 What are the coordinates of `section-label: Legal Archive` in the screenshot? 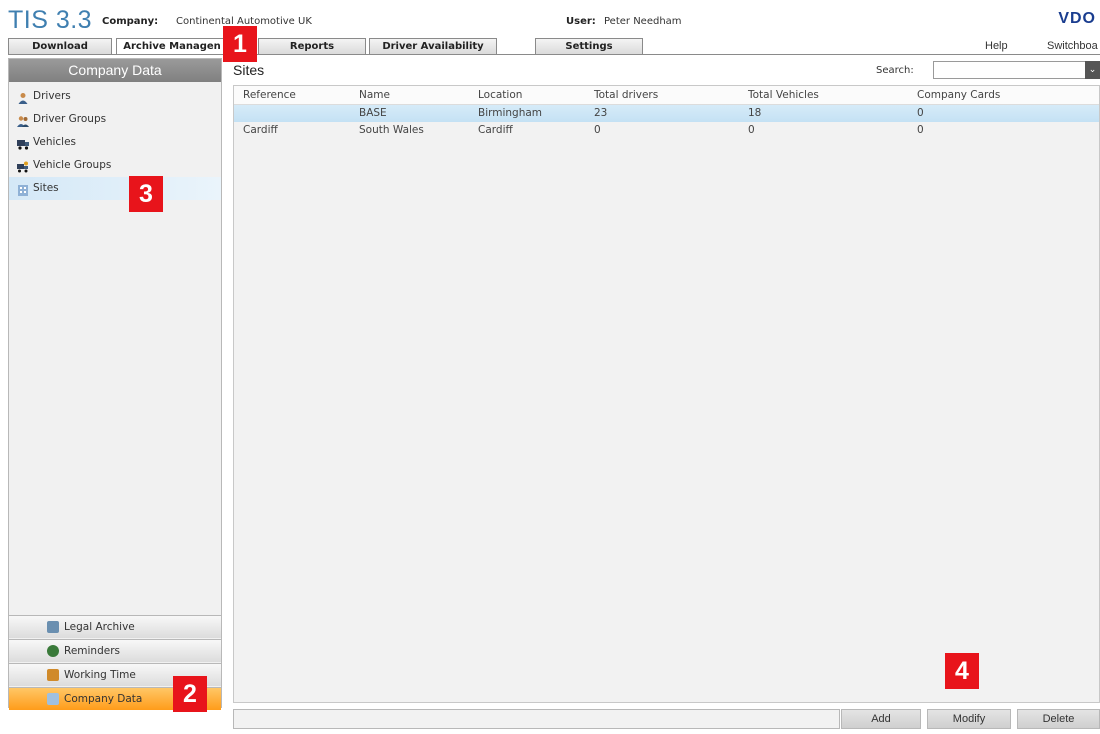 It's located at (99, 627).